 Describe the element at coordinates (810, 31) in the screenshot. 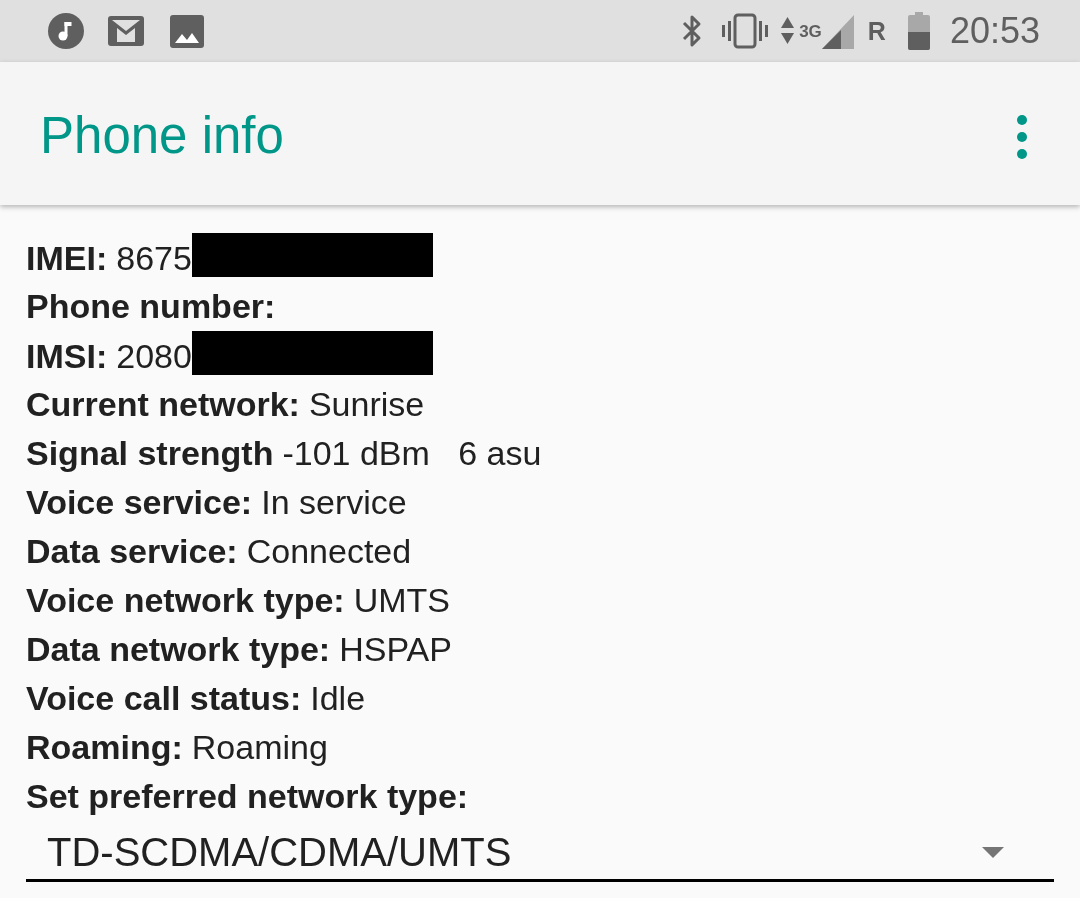

I see `network-type-label: 3G` at that location.